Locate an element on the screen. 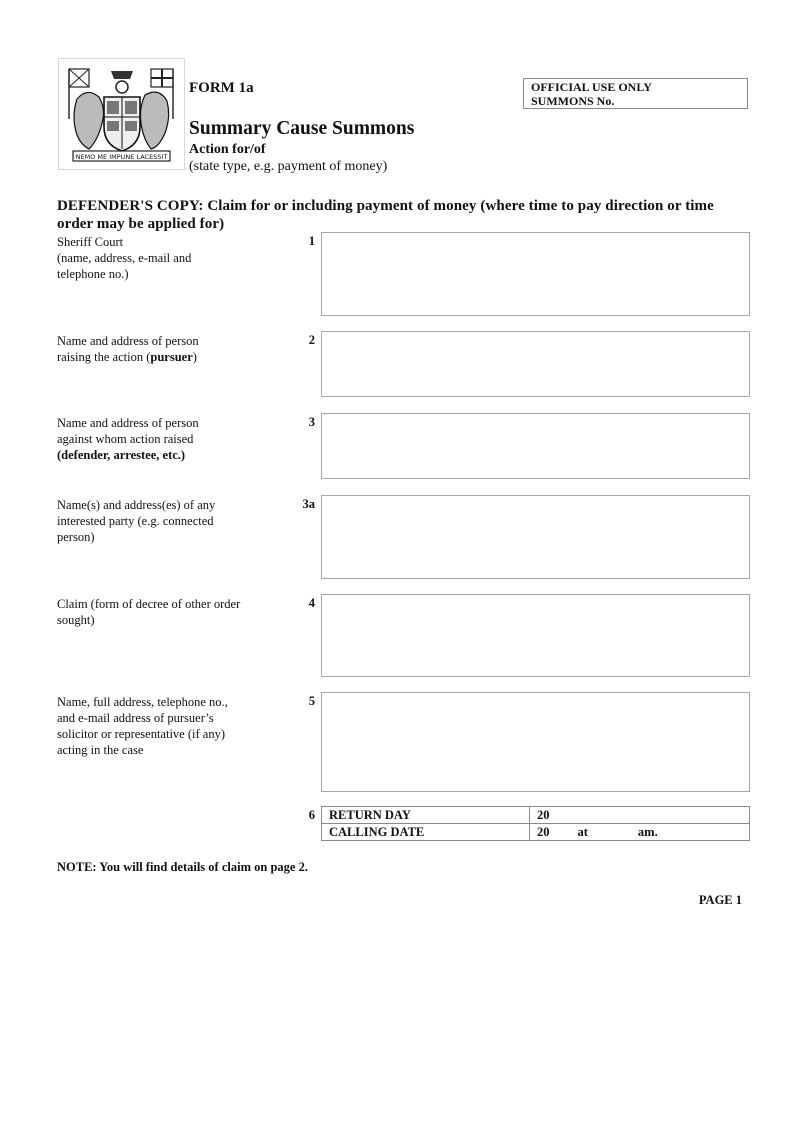  field-1-label-line: (name, address, e-mail and is located at coordinates (124, 258).